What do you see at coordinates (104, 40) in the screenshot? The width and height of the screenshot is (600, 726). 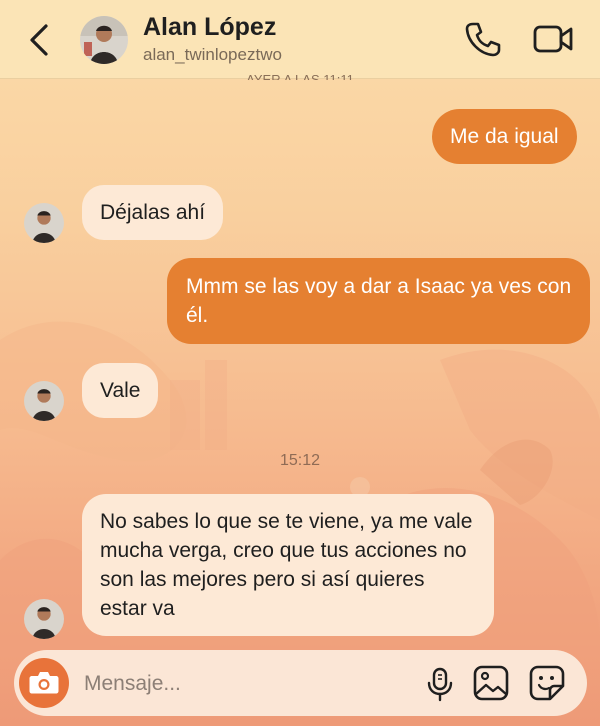 I see `contact-avatar` at bounding box center [104, 40].